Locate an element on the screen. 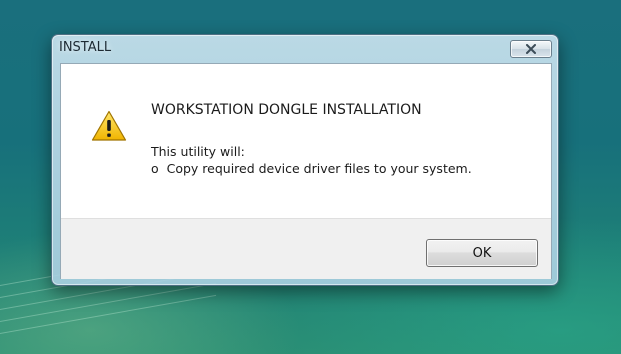 This screenshot has width=621, height=354. message-heading: WORKSTATION DONGLE INSTALLATION is located at coordinates (286, 110).